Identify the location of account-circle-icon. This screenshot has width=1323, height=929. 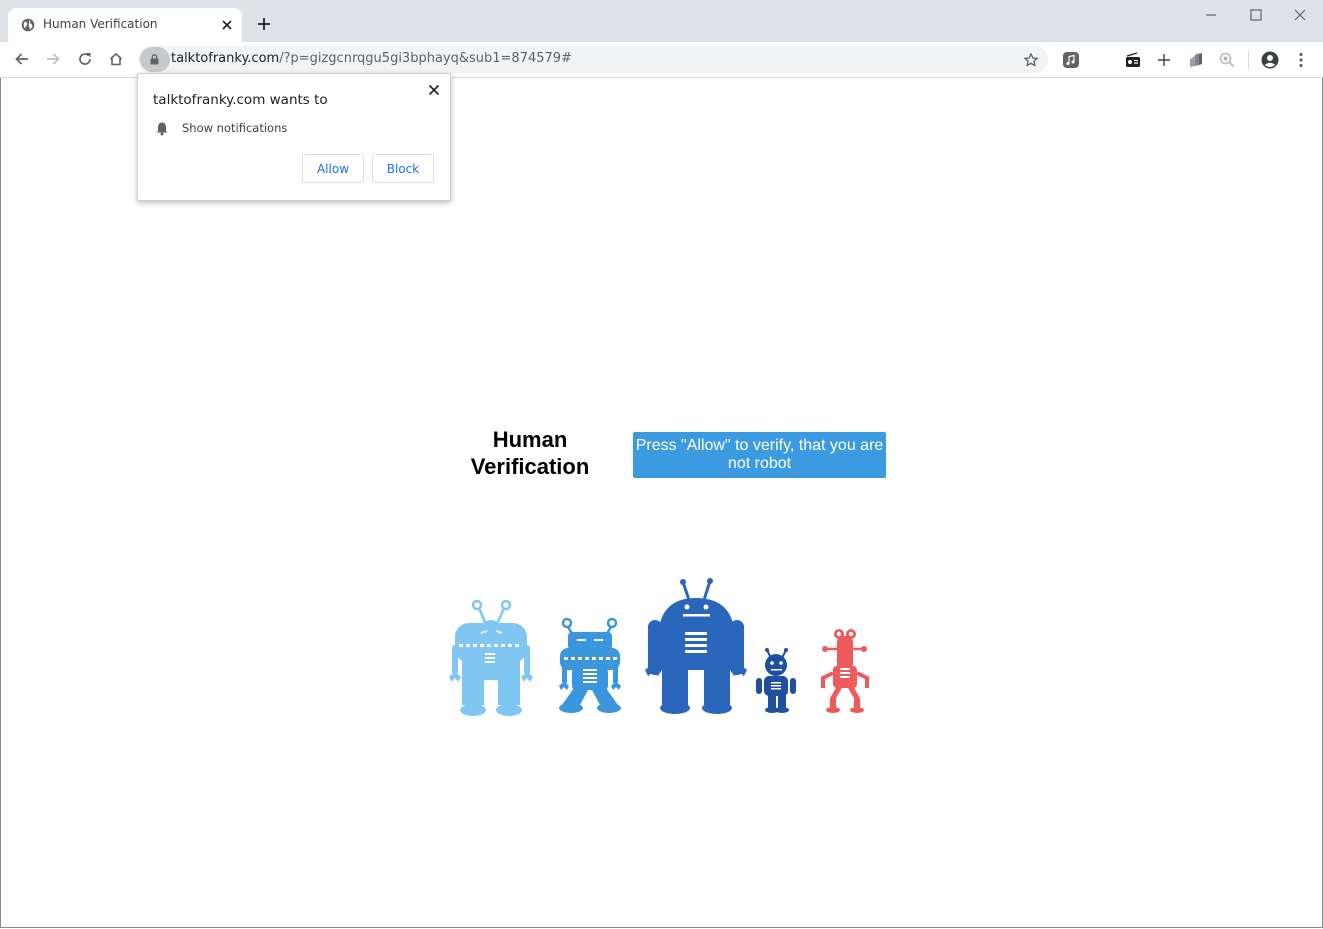
(1270, 60).